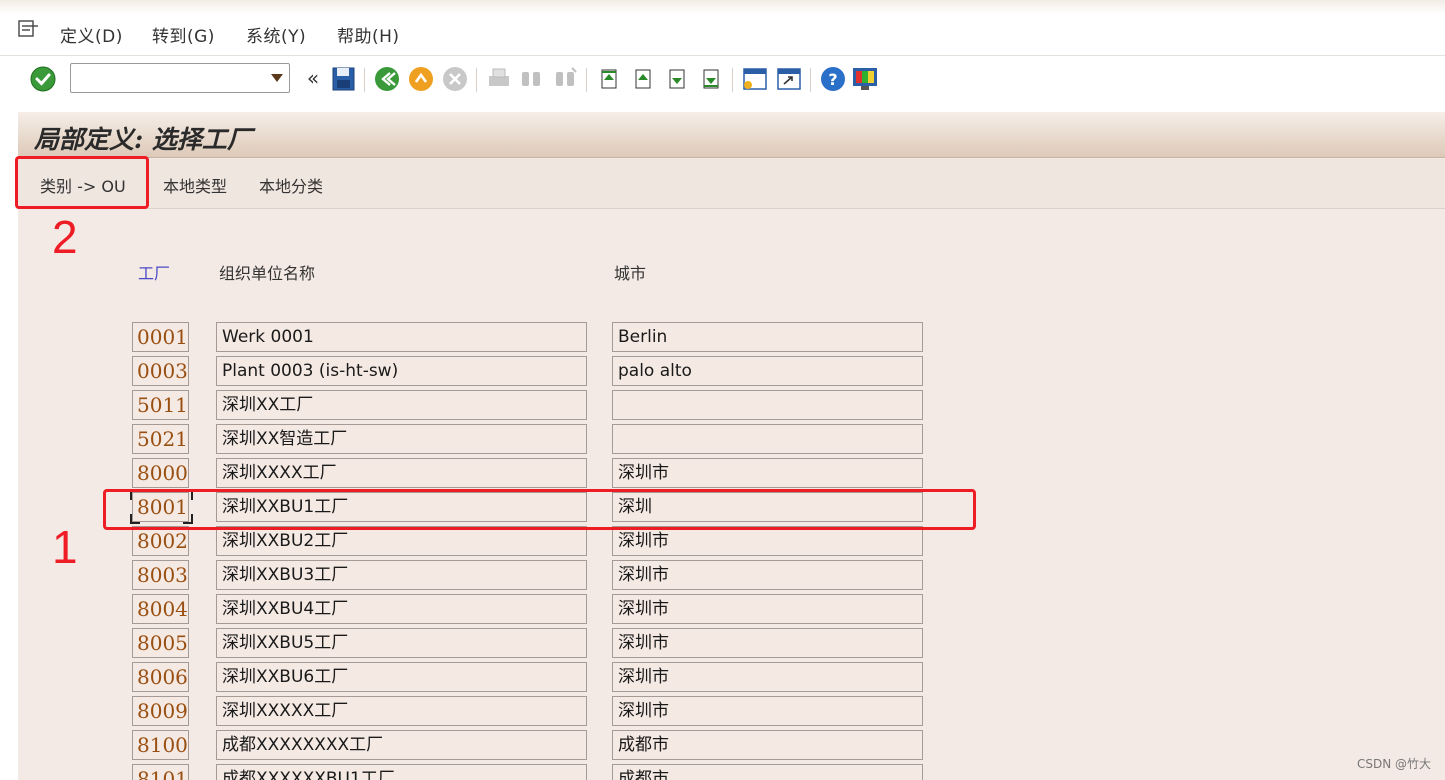 This screenshot has height=780, width=1445. Describe the element at coordinates (722, 28) in the screenshot. I see `menu-bar: 定义(D) 转到(G) 系统(Y) 帮助(H)` at that location.